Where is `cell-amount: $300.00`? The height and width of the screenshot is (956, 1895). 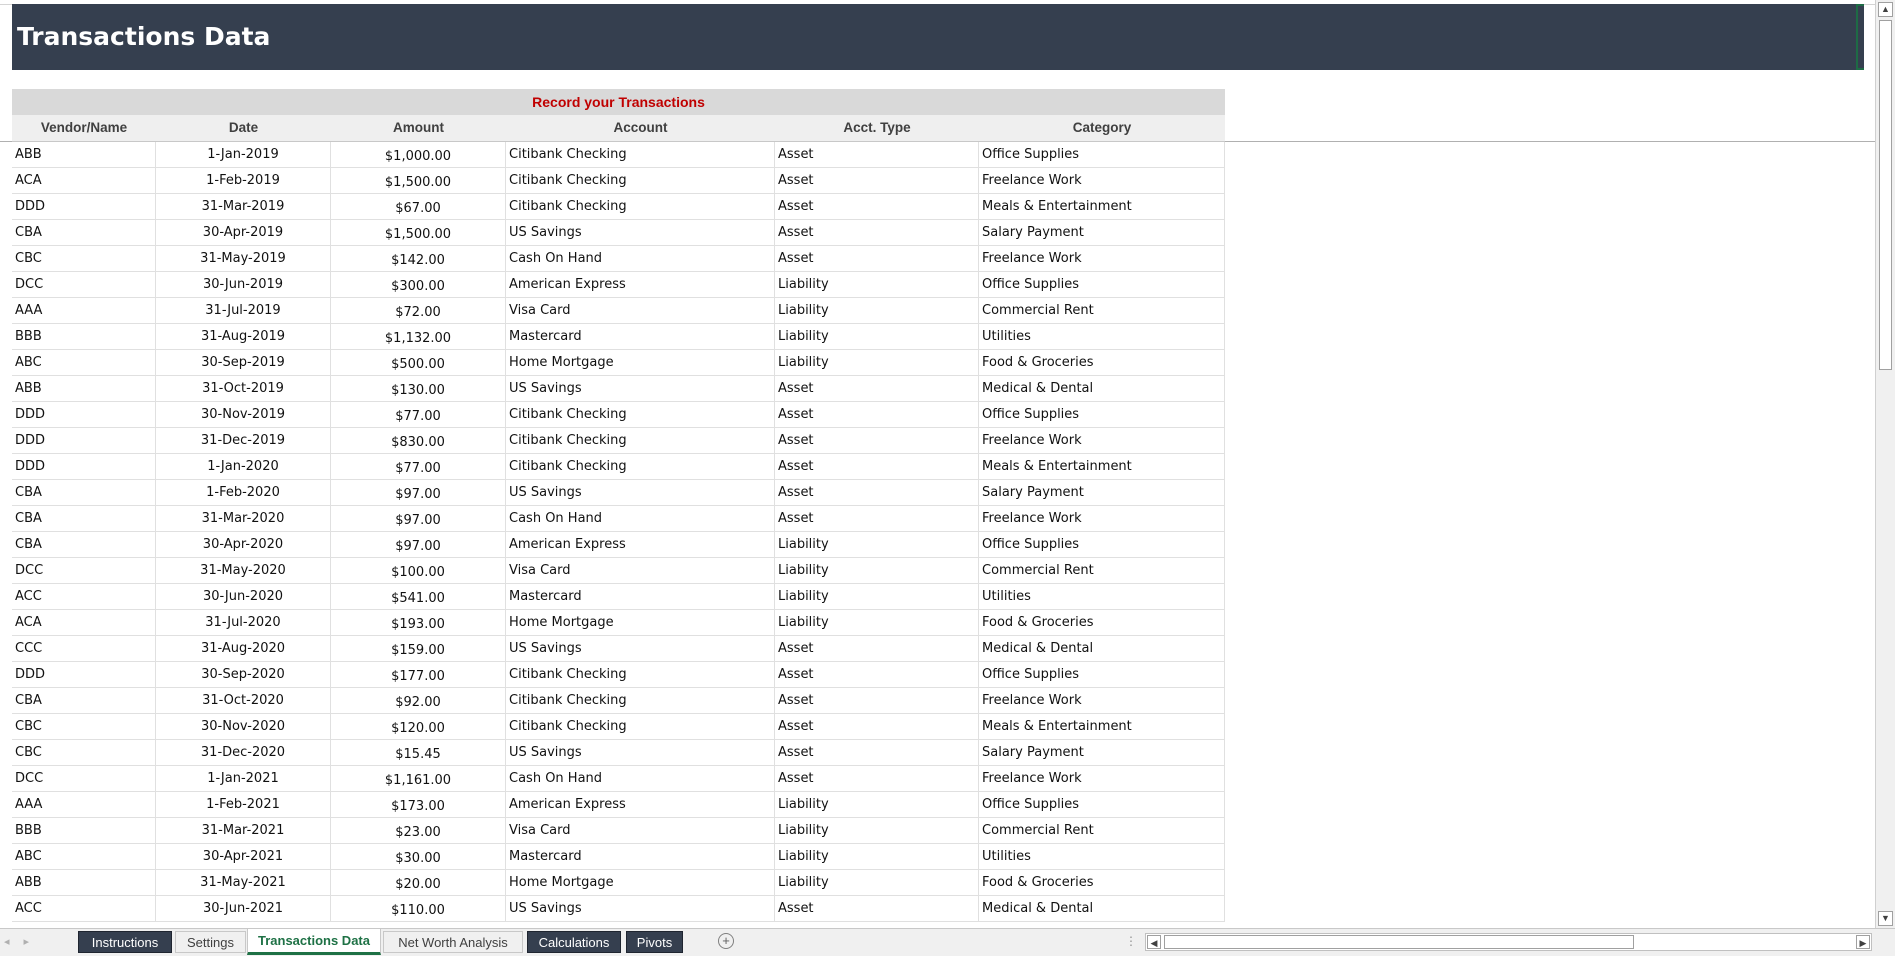 cell-amount: $300.00 is located at coordinates (418, 284).